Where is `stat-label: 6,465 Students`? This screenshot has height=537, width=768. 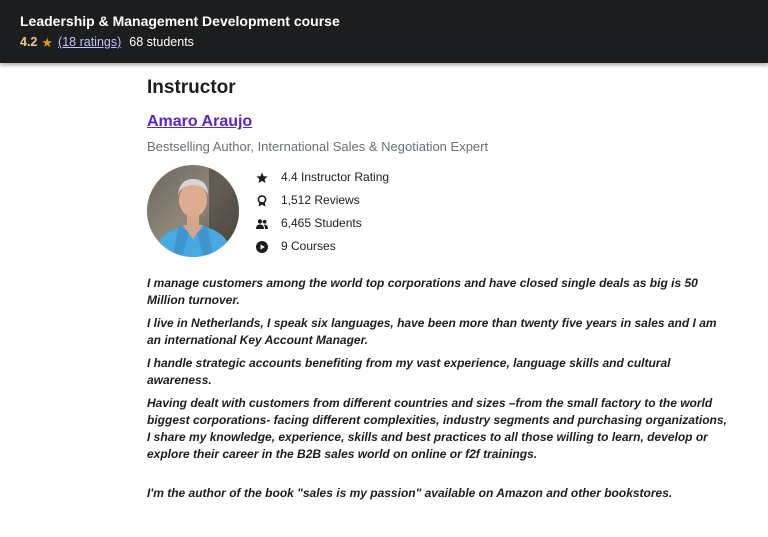
stat-label: 6,465 Students is located at coordinates (321, 223).